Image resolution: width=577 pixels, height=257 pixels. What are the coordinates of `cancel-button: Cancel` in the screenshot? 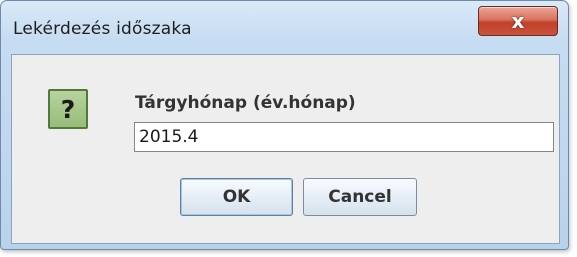 It's located at (360, 197).